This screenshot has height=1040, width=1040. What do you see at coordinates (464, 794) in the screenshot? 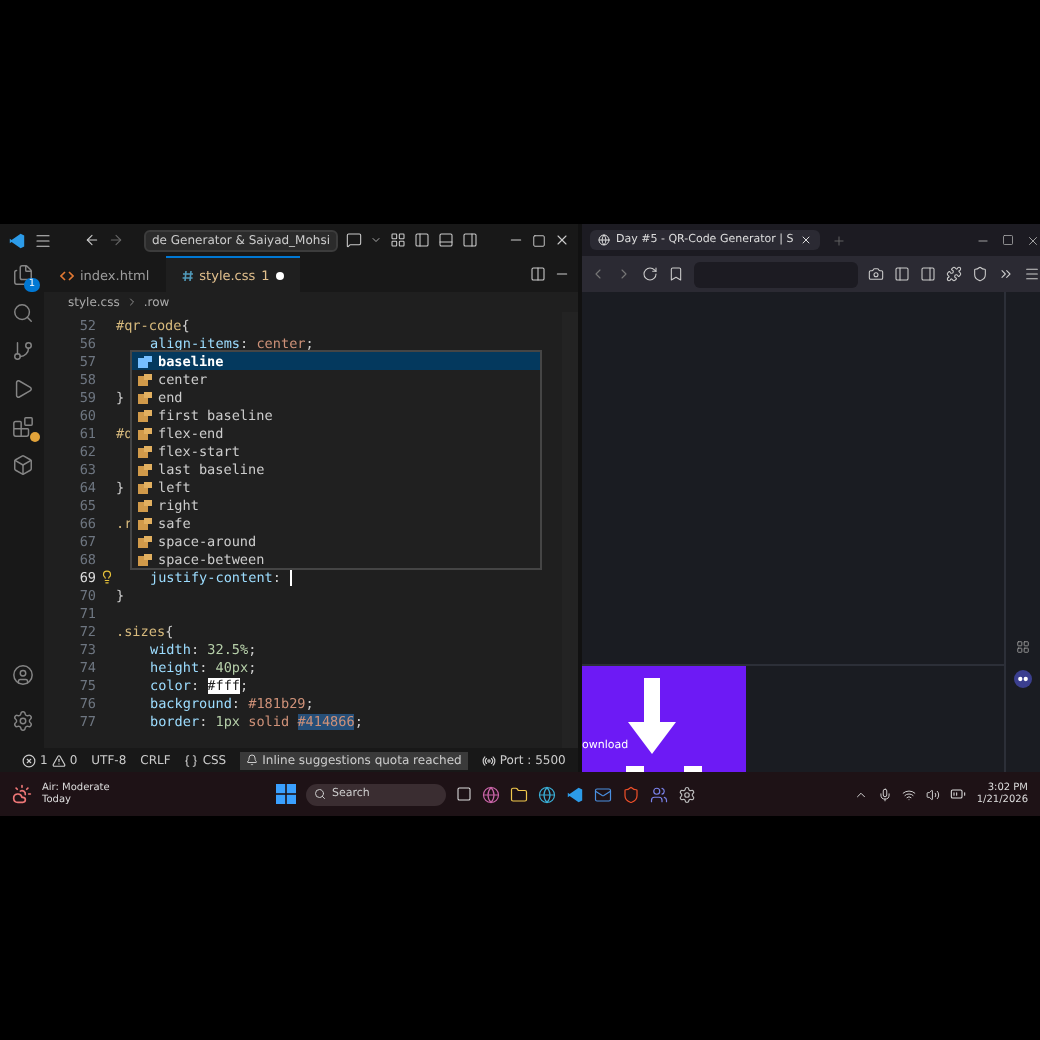
I see `task-view-icon` at bounding box center [464, 794].